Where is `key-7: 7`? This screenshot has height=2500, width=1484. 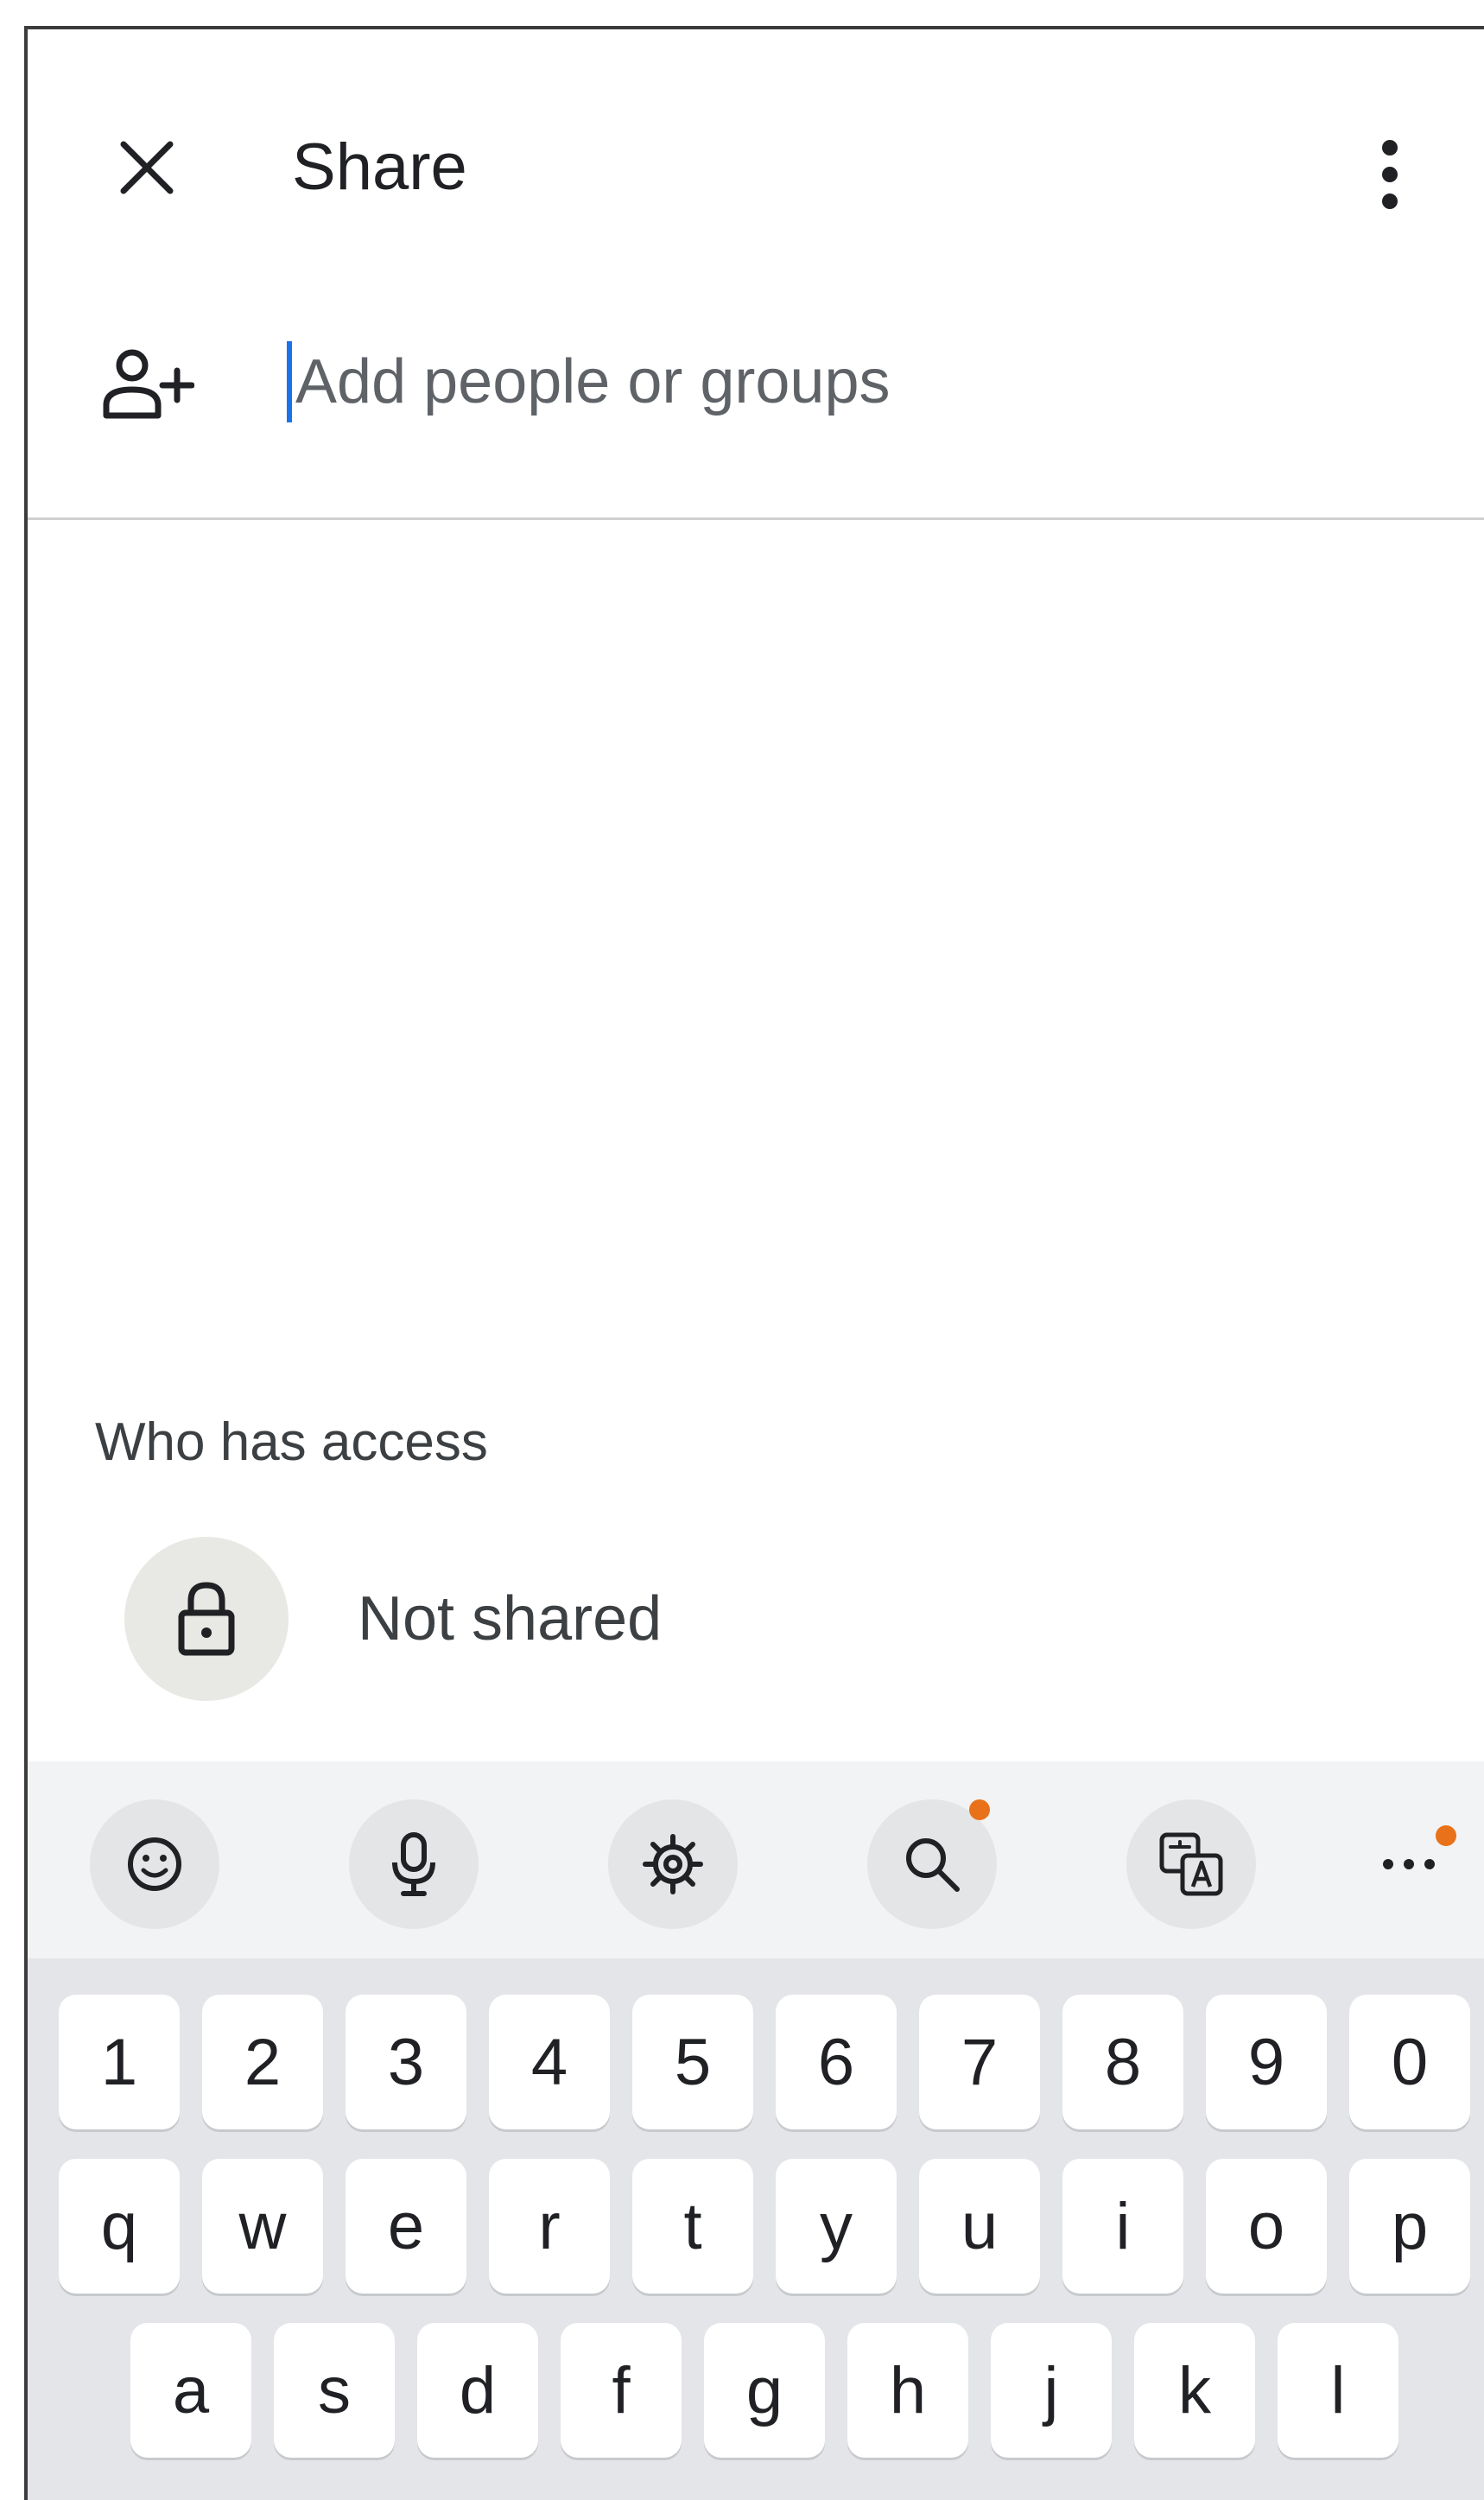
key-7: 7 is located at coordinates (979, 2062).